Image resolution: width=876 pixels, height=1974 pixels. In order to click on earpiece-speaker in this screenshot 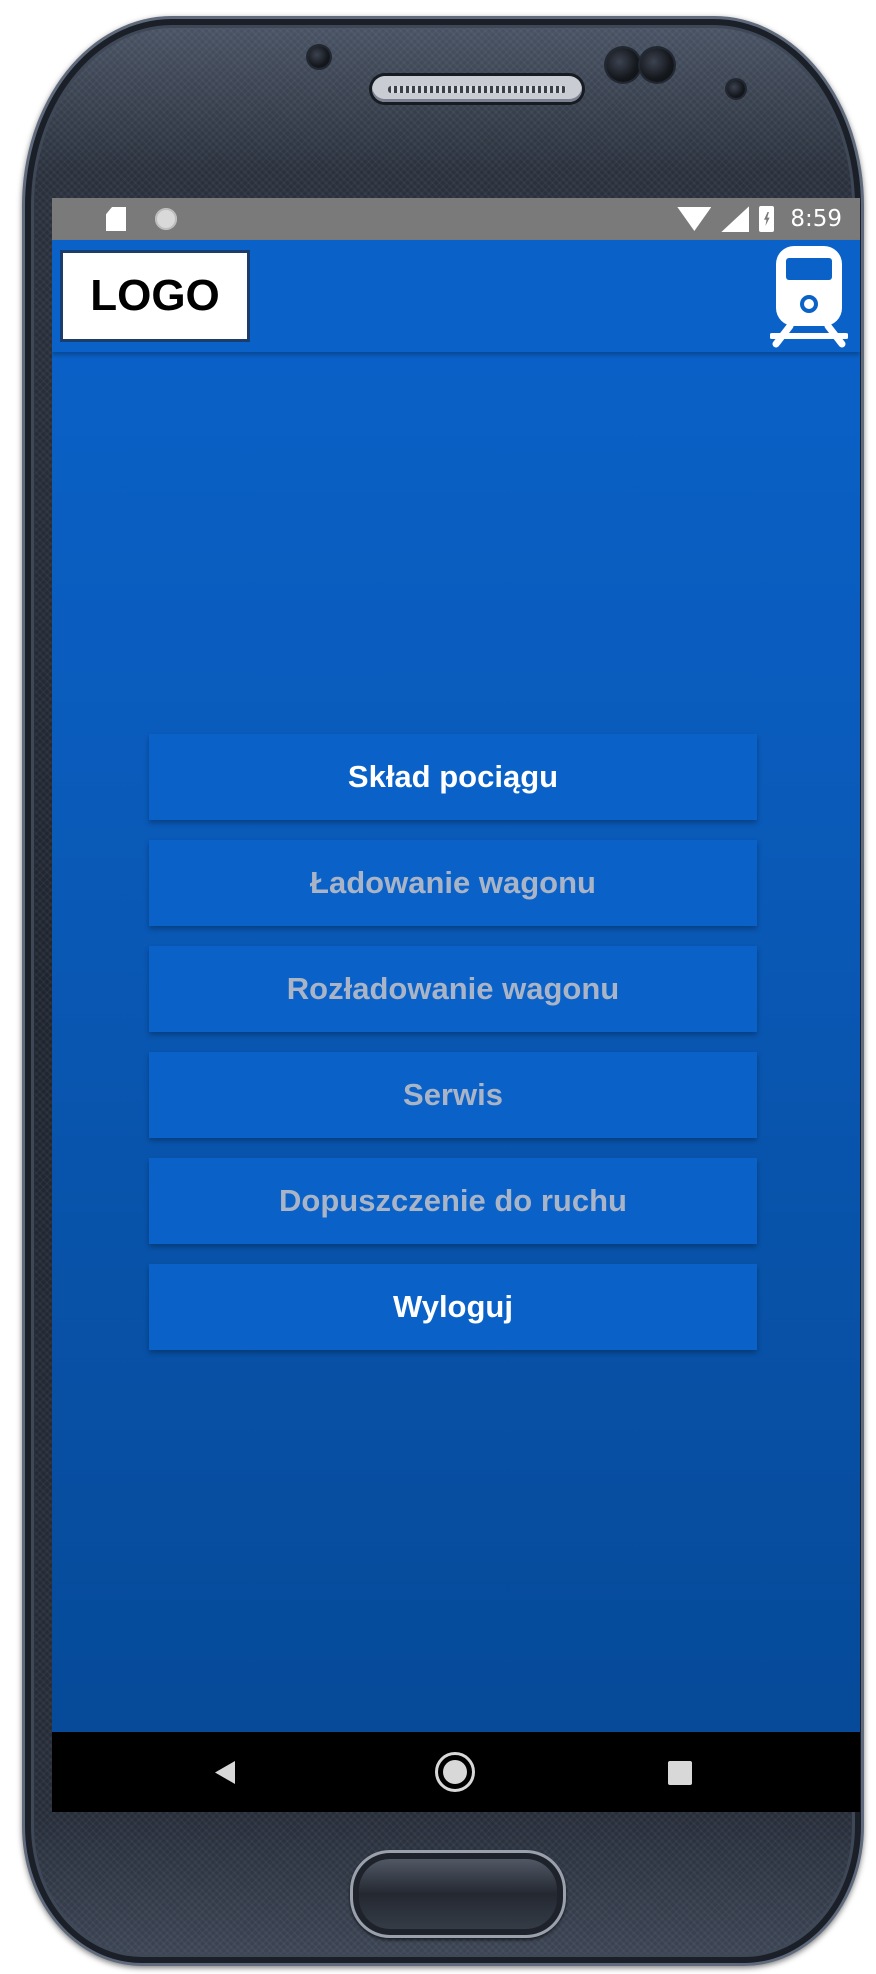, I will do `click(477, 89)`.